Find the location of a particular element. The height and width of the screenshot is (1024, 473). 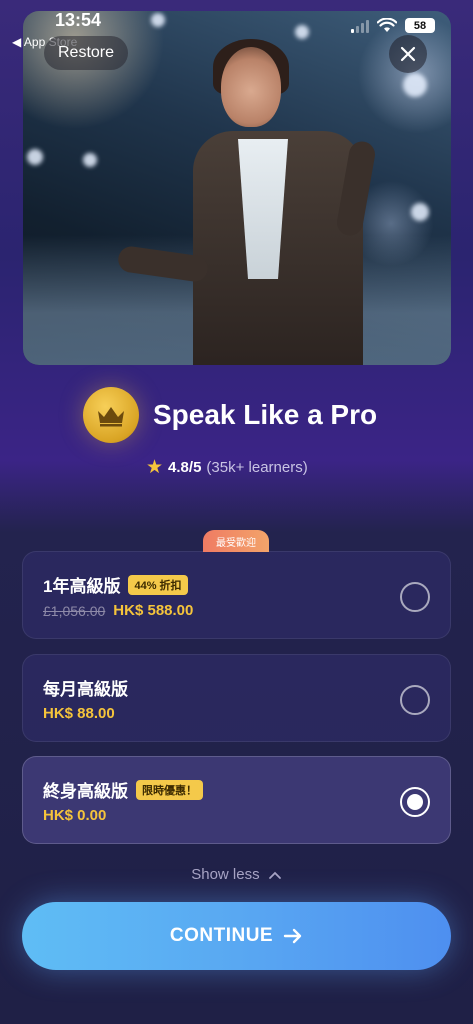

close-icon is located at coordinates (408, 54).